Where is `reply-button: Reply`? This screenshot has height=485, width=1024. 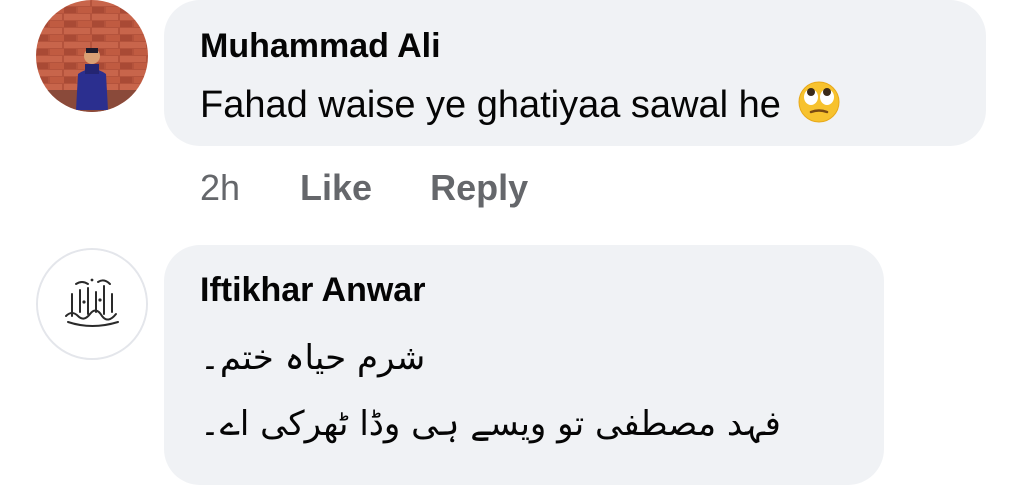 reply-button: Reply is located at coordinates (479, 188).